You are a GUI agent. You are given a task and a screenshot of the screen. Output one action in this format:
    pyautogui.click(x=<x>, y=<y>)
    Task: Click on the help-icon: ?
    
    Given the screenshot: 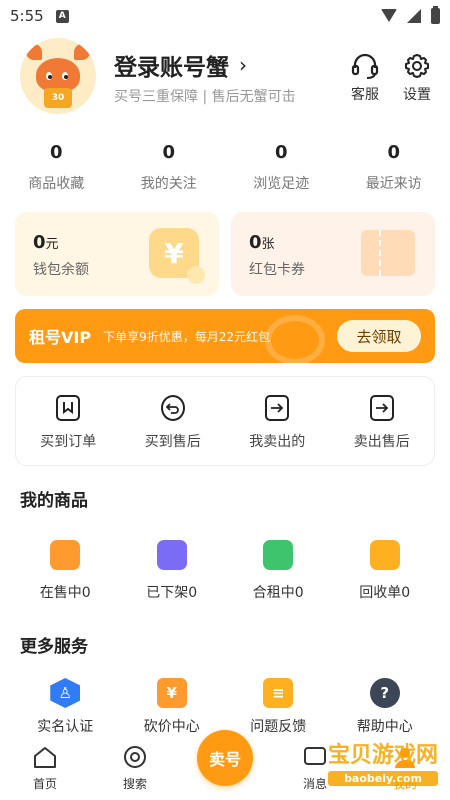 What is the action you would take?
    pyautogui.click(x=384, y=693)
    